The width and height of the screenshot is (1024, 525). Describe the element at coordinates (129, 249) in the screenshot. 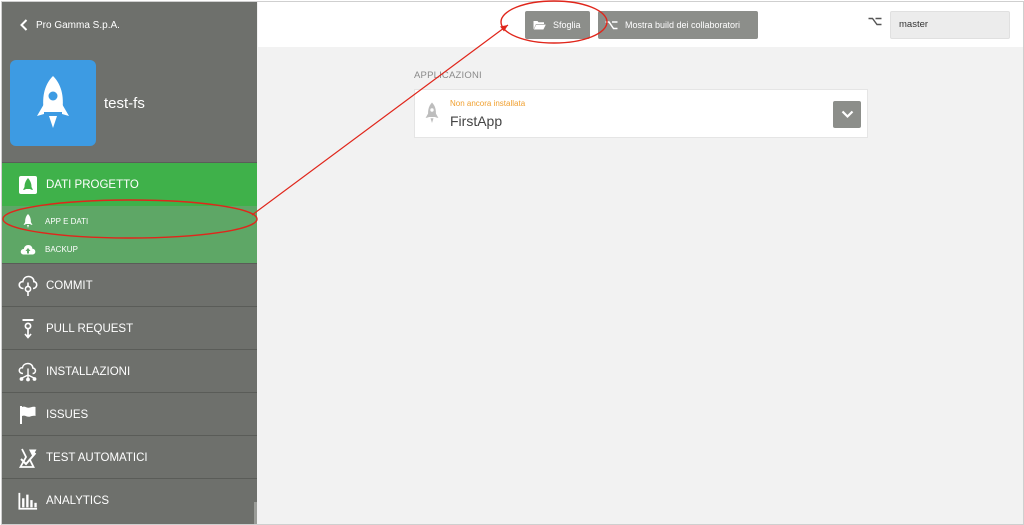

I see `sidebar-subitem-backup: BACKUP` at that location.